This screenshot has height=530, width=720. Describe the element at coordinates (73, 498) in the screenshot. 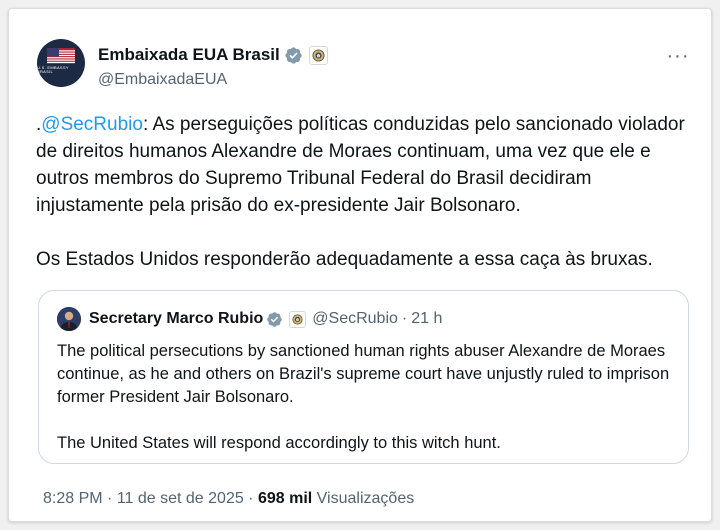

I see `tweet-time: 8:28 PM` at that location.